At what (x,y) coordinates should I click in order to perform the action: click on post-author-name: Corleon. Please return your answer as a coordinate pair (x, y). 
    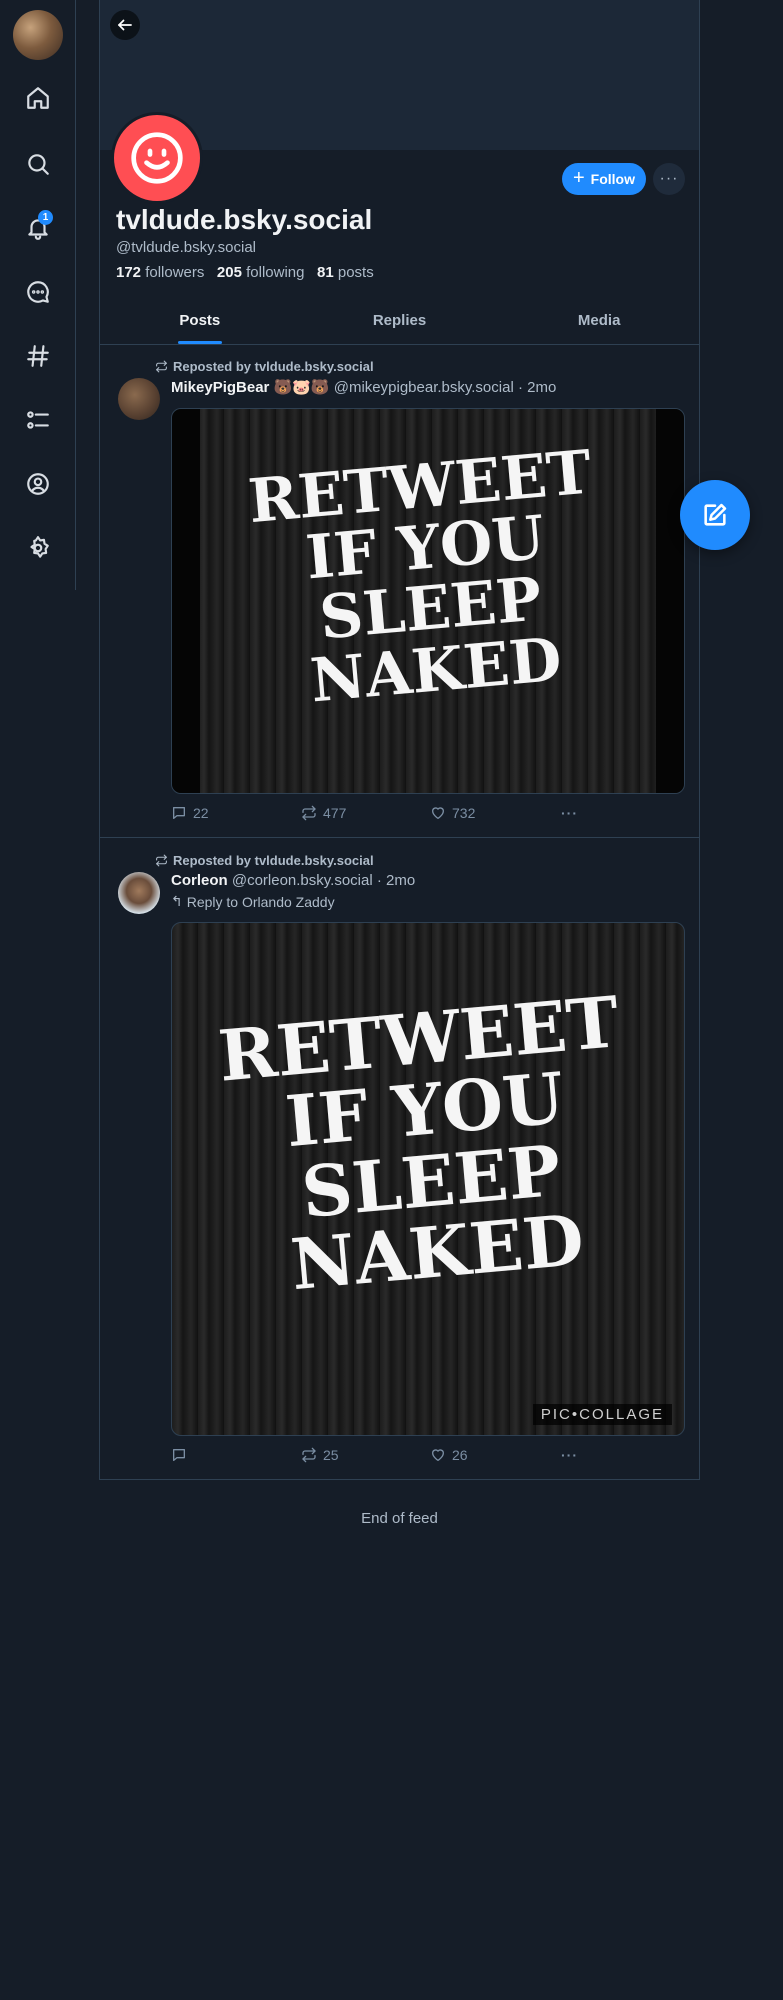
    Looking at the image, I should click on (199, 880).